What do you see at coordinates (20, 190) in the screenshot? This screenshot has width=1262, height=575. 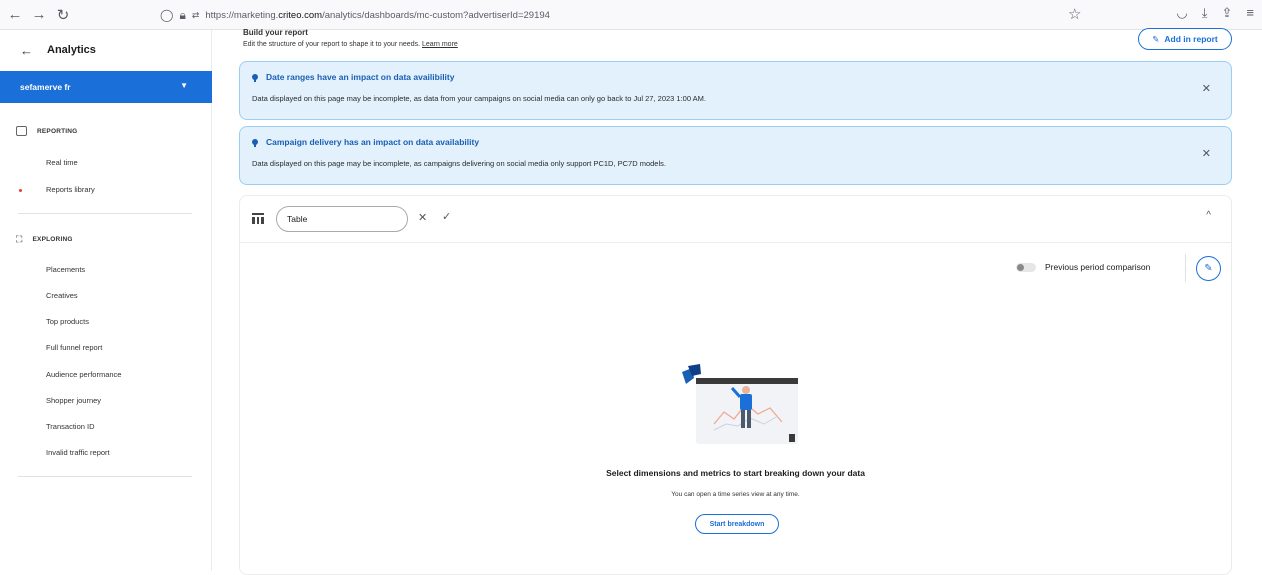 I see `active-indicator` at bounding box center [20, 190].